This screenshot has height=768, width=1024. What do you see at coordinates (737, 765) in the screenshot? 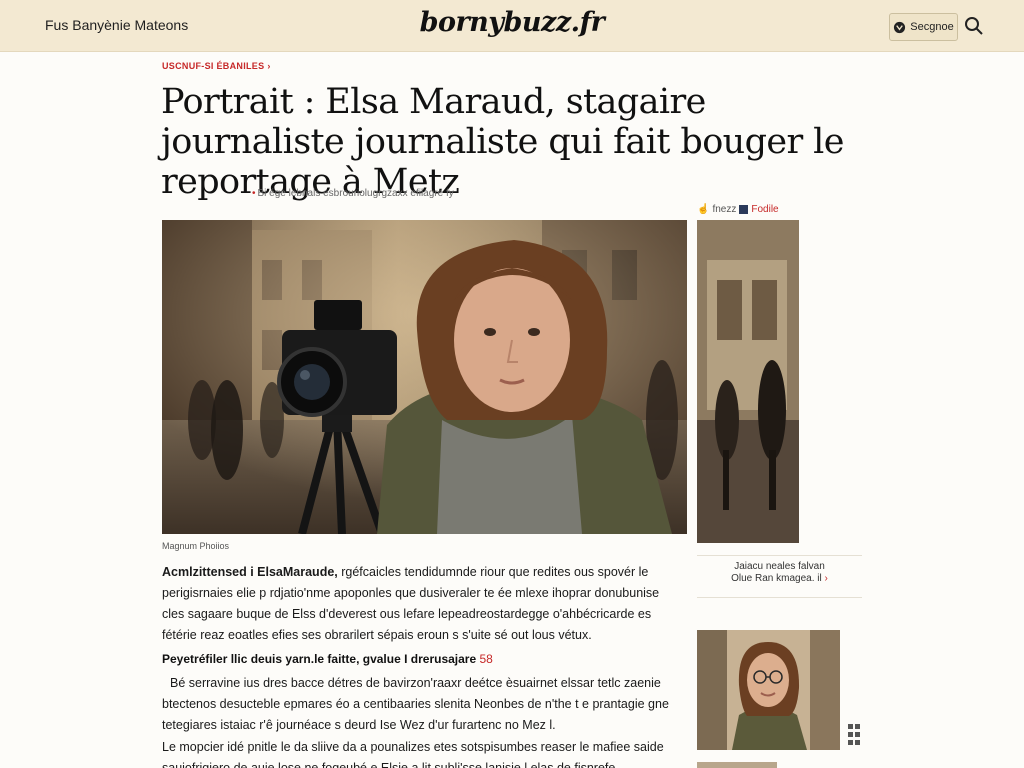
I see `sidebar-thumbnail-next` at bounding box center [737, 765].